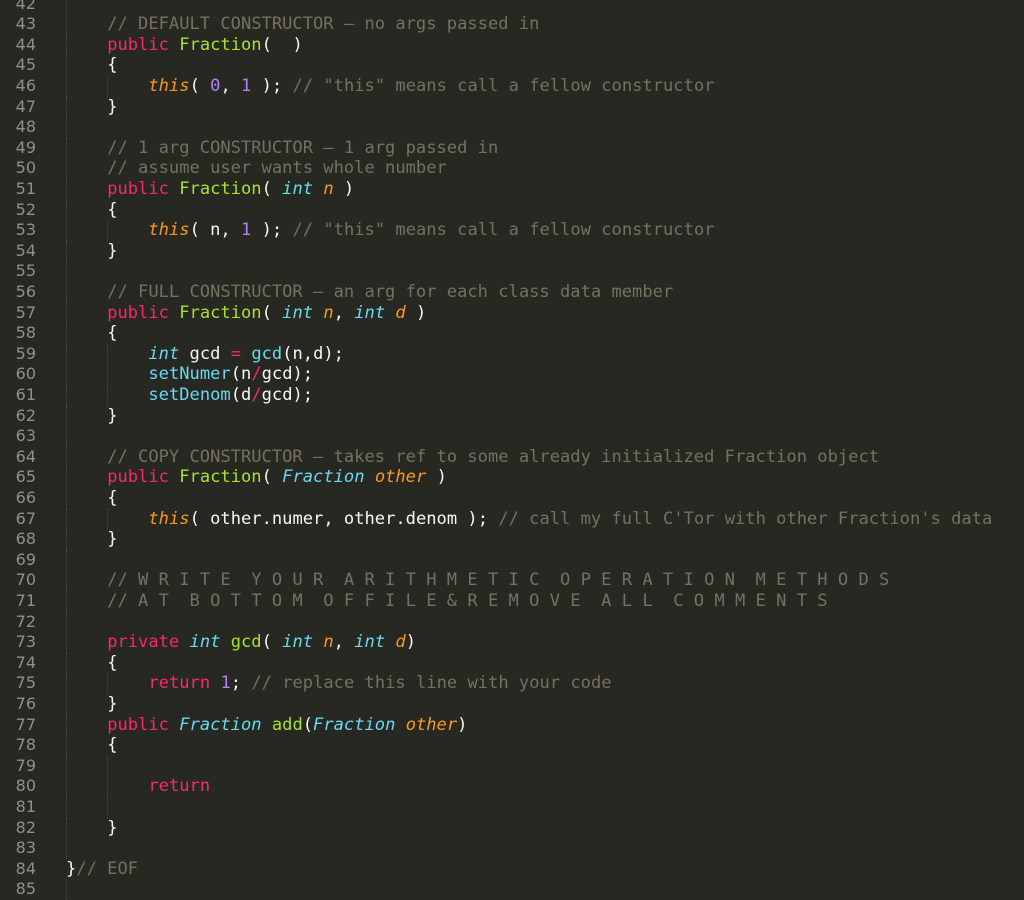 The image size is (1024, 900). Describe the element at coordinates (25, 127) in the screenshot. I see `line-number: 48` at that location.